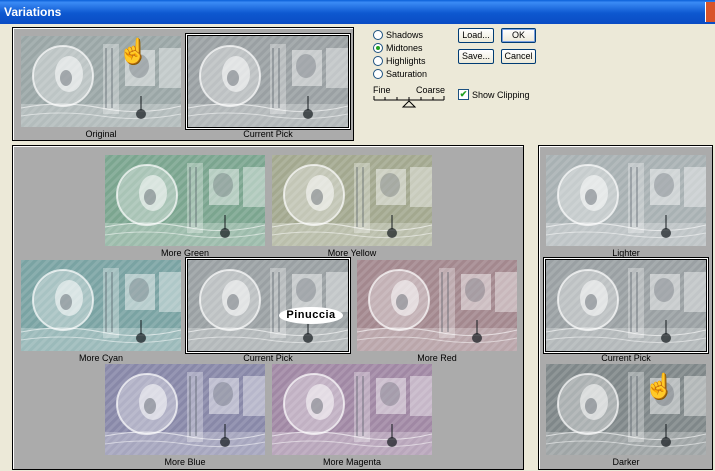 This screenshot has width=715, height=471. Describe the element at coordinates (463, 94) in the screenshot. I see `show-clipping-checkbox: ✔` at that location.